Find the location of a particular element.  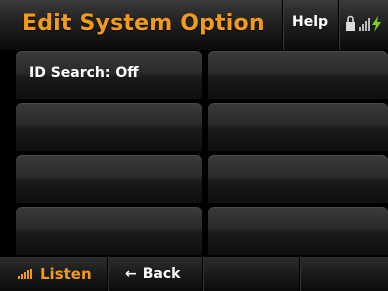

help-button: Help is located at coordinates (310, 22).